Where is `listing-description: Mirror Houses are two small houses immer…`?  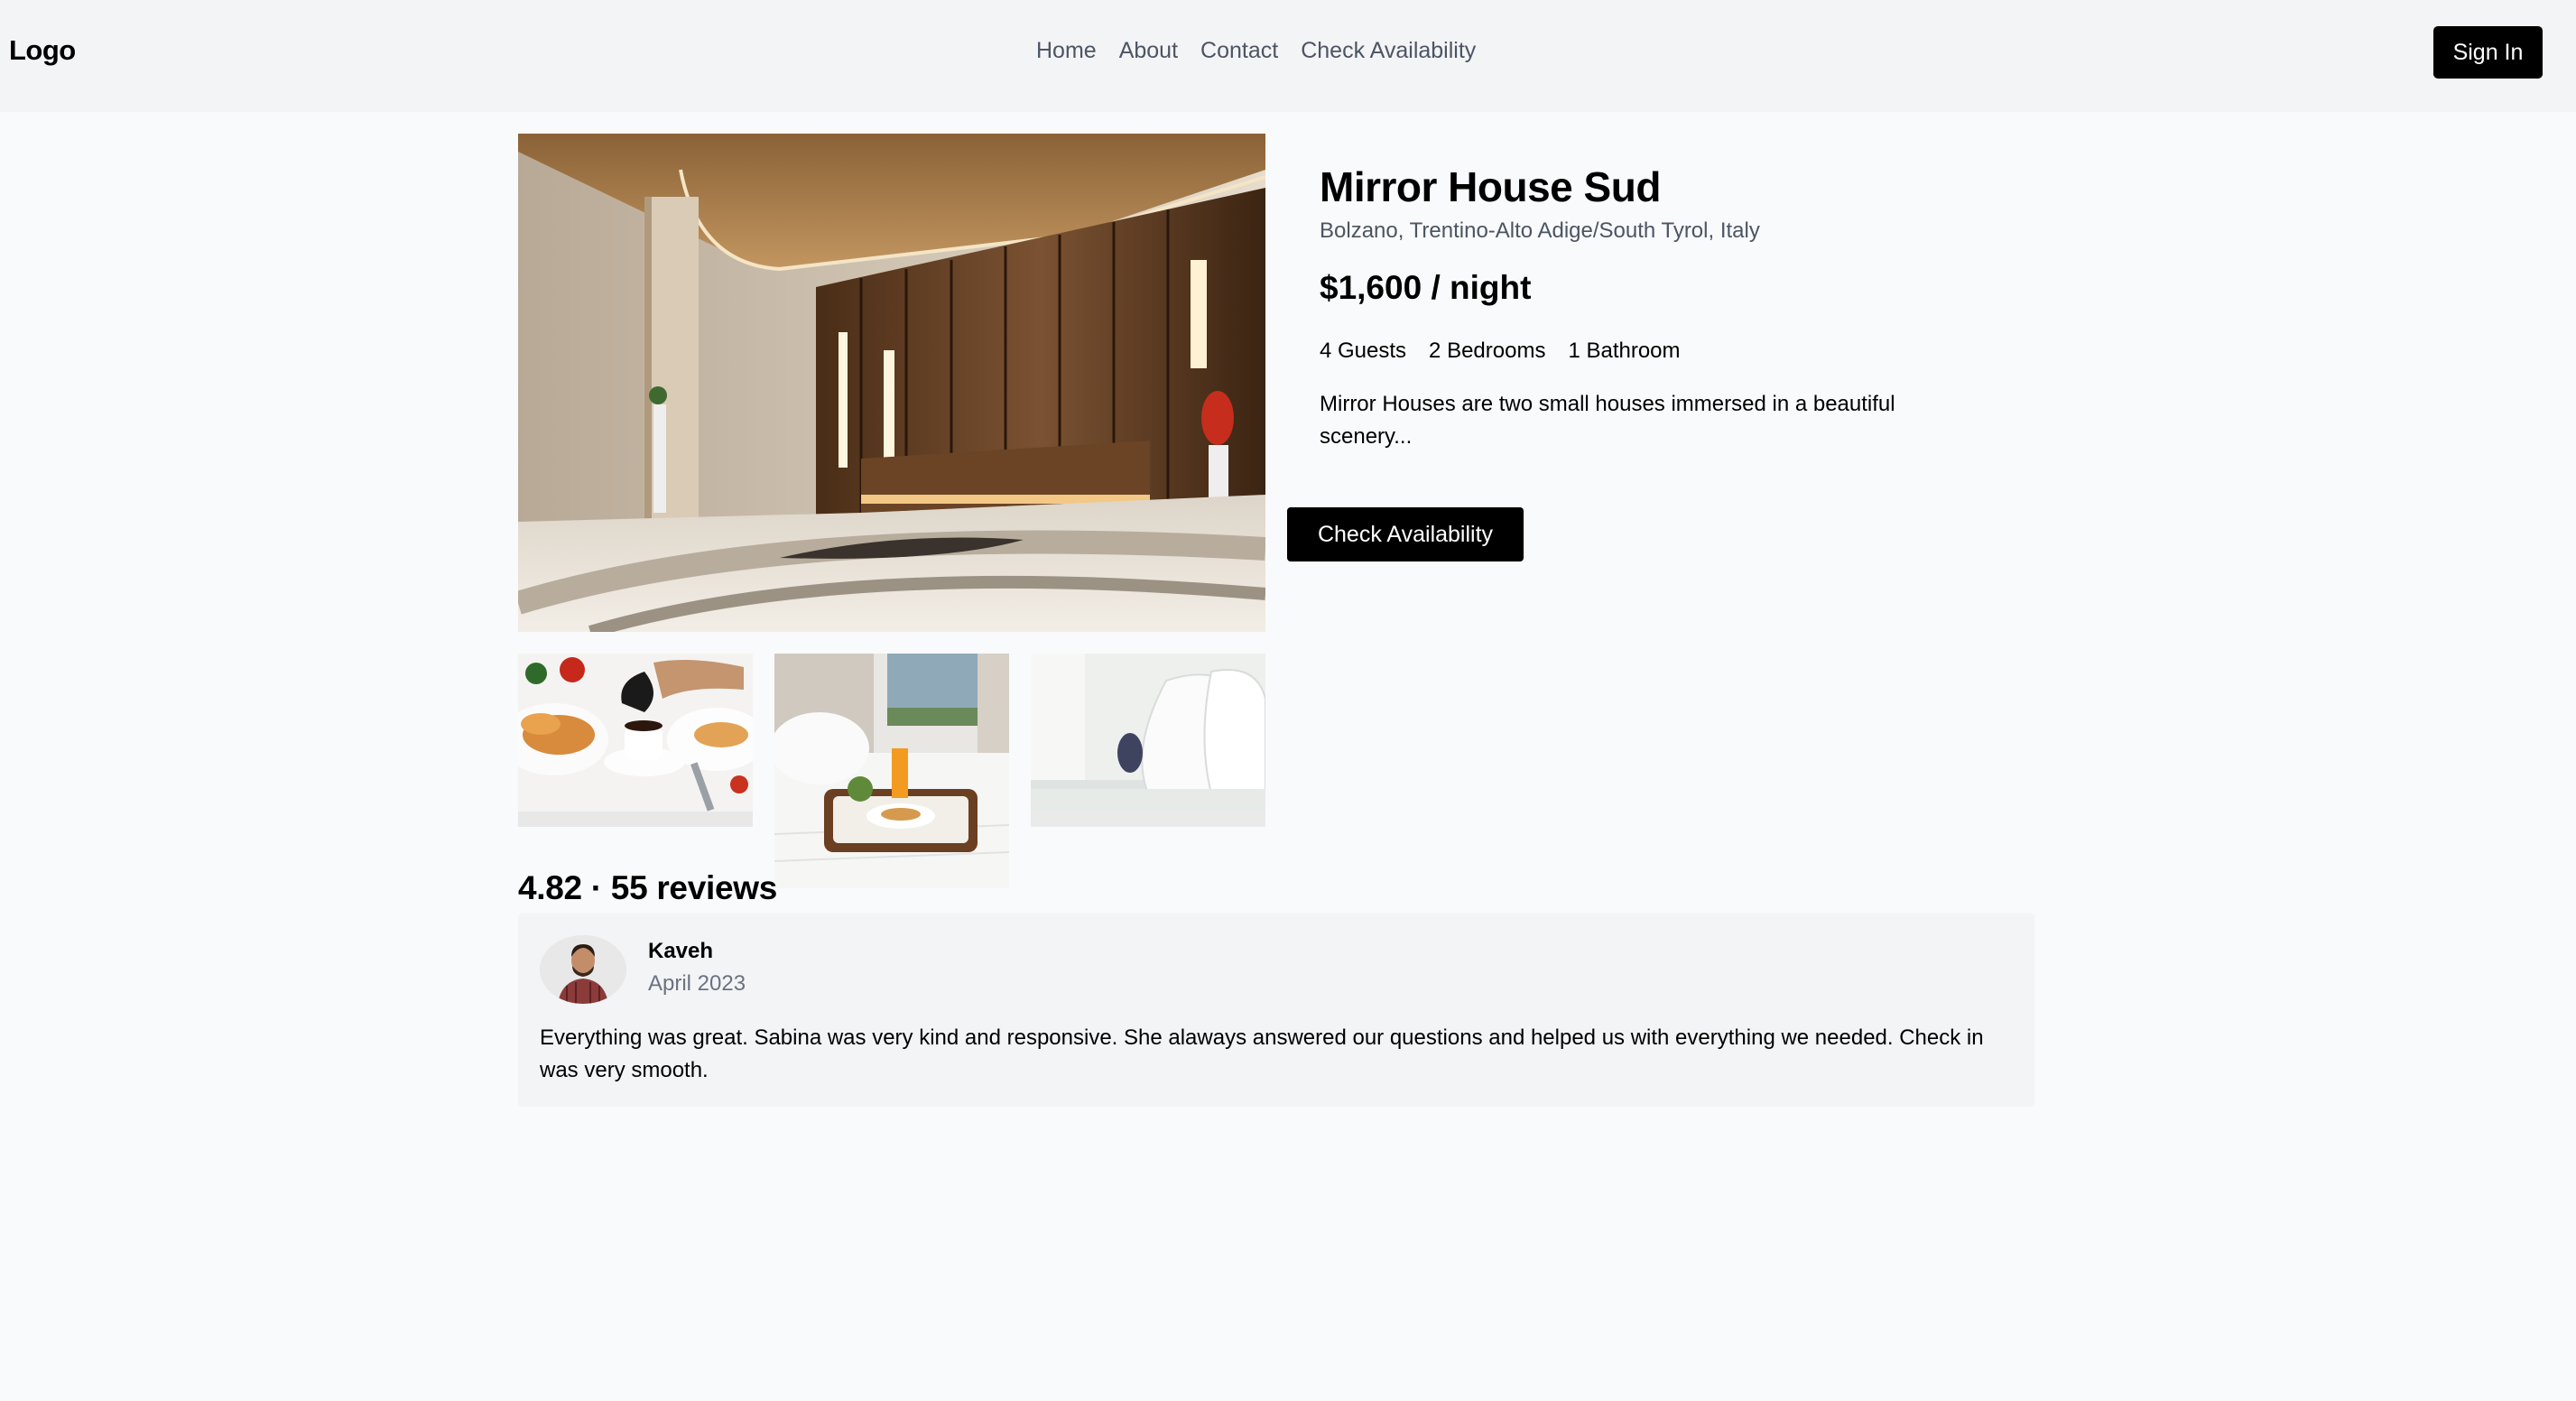 listing-description: Mirror Houses are two small houses immer… is located at coordinates (1607, 420).